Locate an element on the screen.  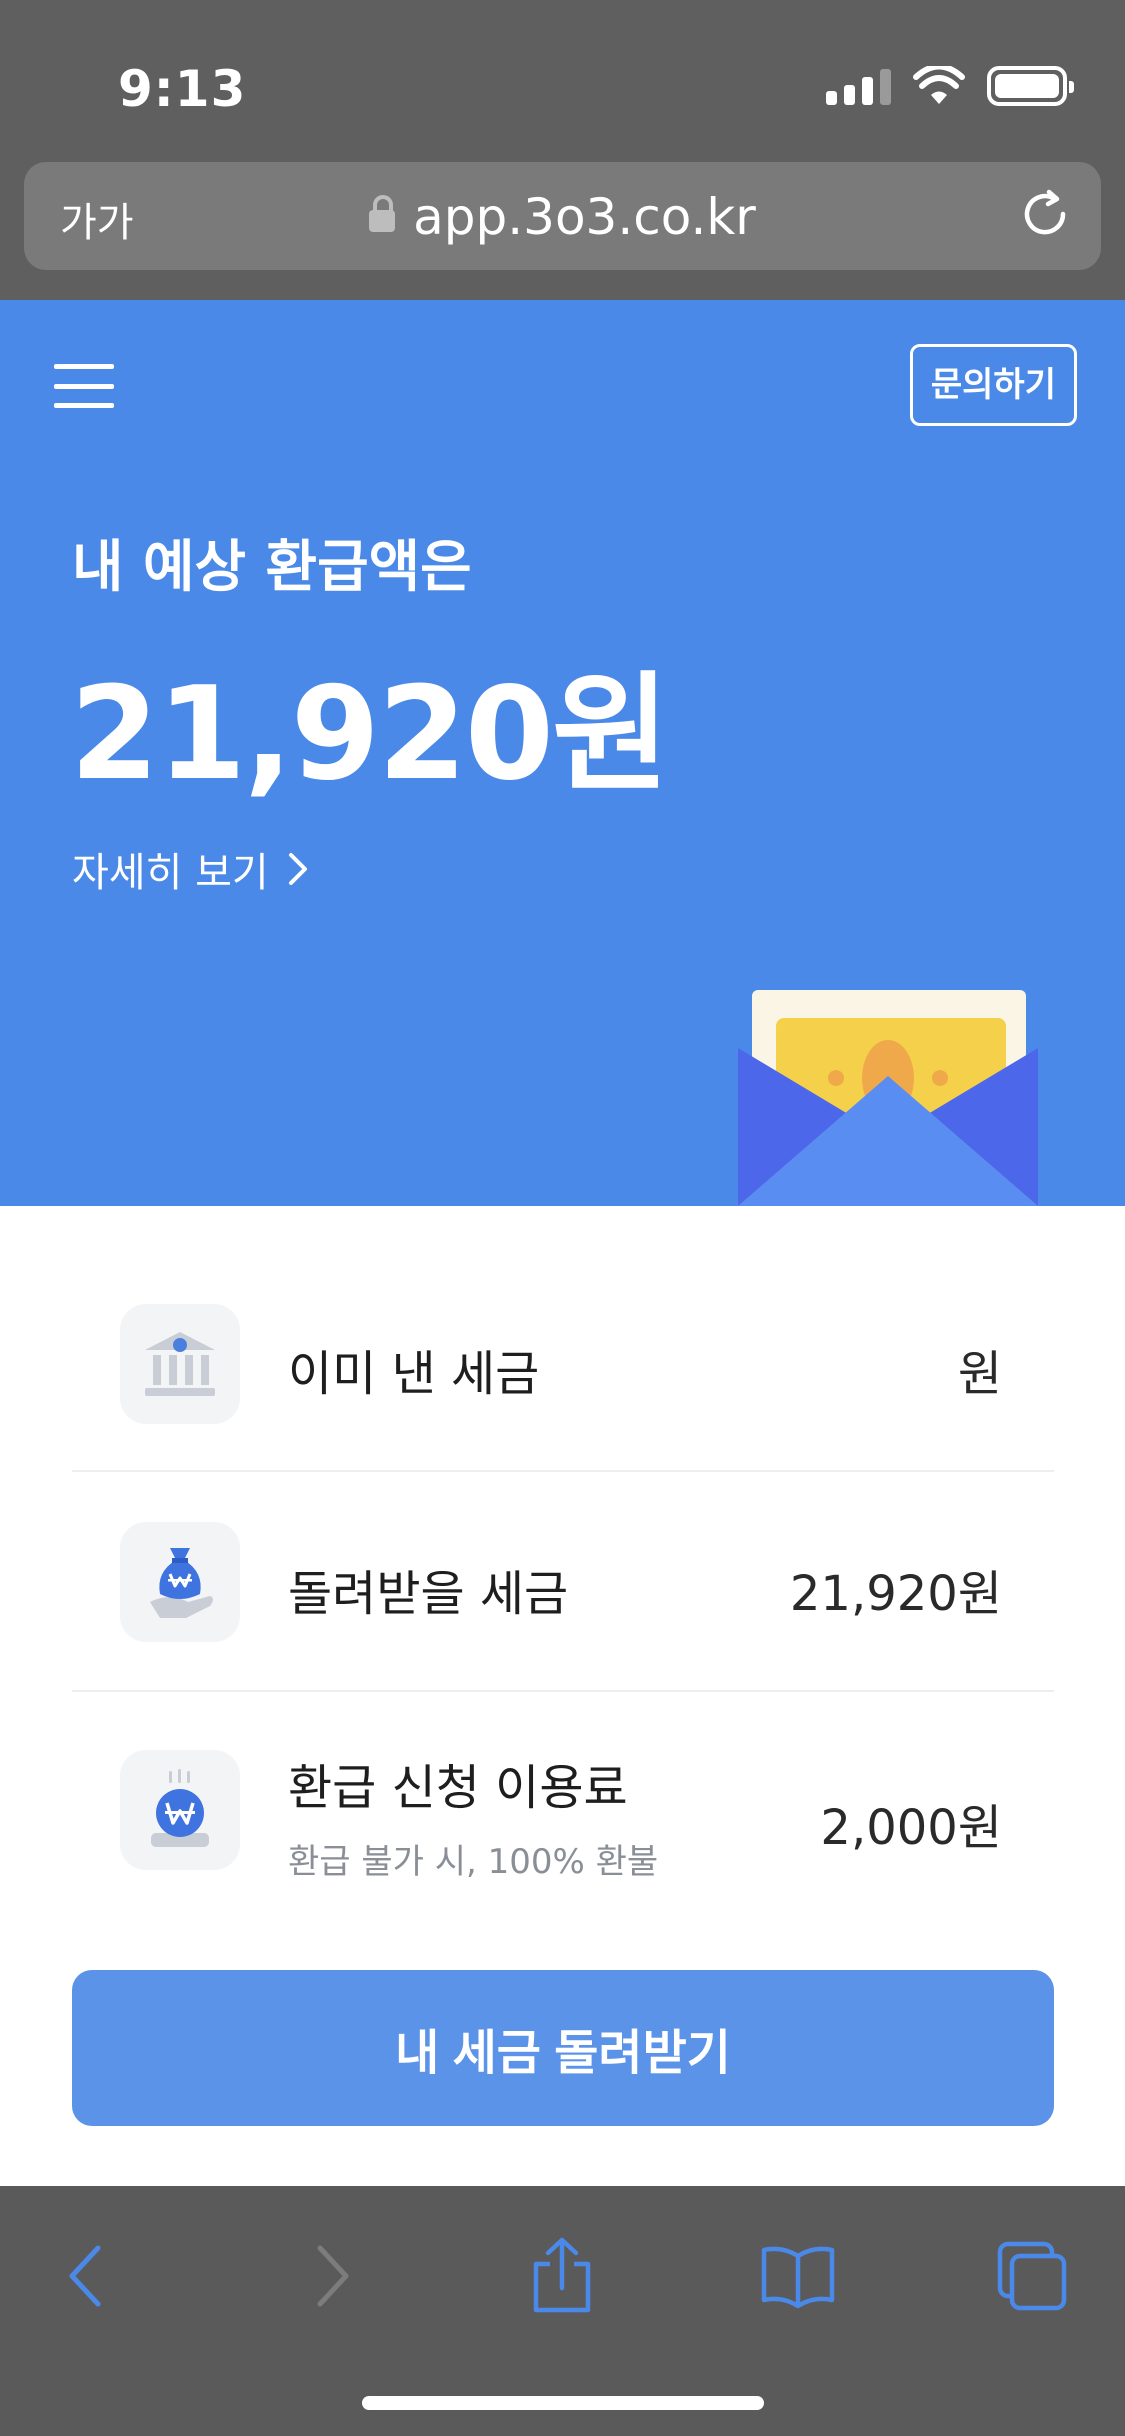
refundable-tax-value: 21,920원 is located at coordinates (895, 1594).